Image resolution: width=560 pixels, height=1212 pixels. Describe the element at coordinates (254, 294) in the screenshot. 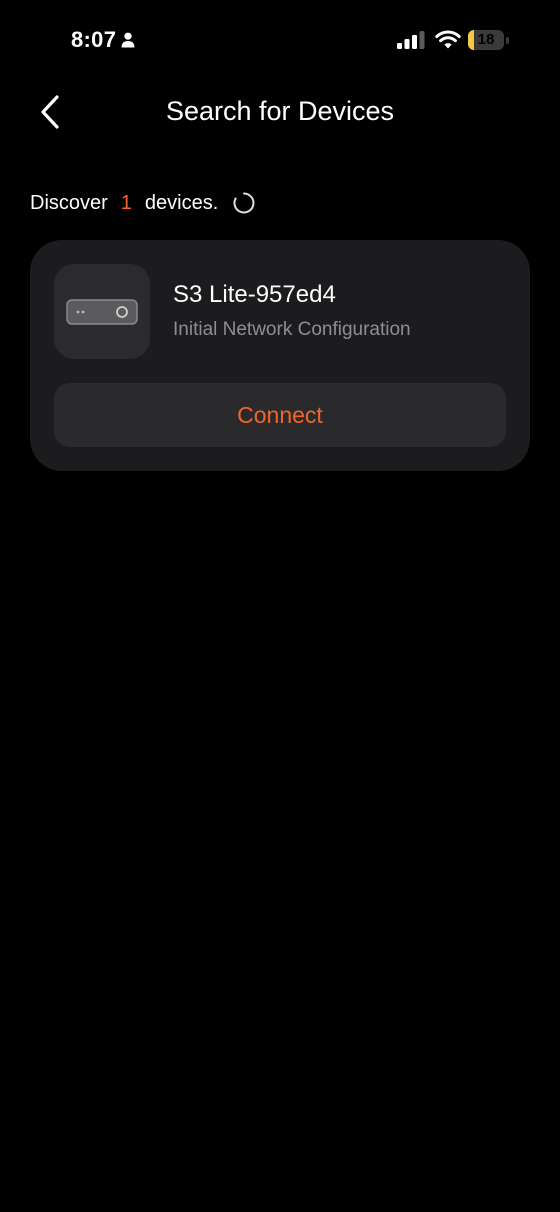

I see `device-name: S3 Lite-957ed4` at that location.